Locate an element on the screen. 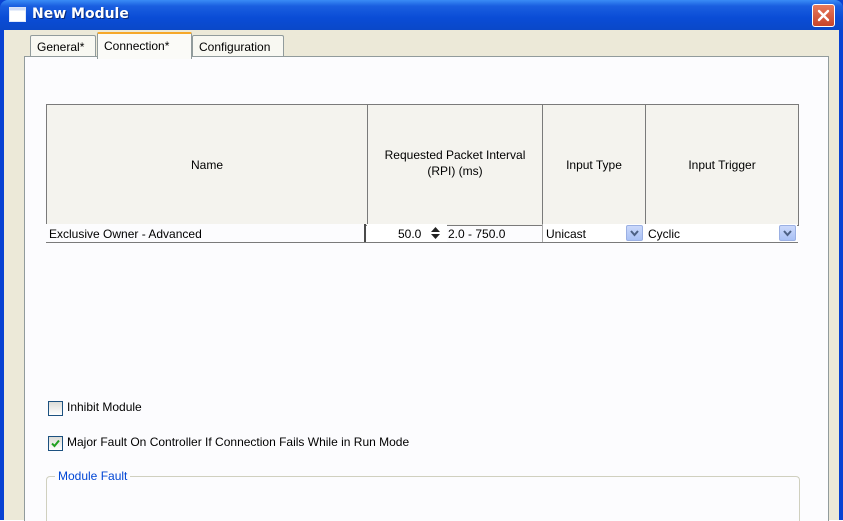 The width and height of the screenshot is (843, 521). rpi-value-text: 50.0 is located at coordinates (410, 234).